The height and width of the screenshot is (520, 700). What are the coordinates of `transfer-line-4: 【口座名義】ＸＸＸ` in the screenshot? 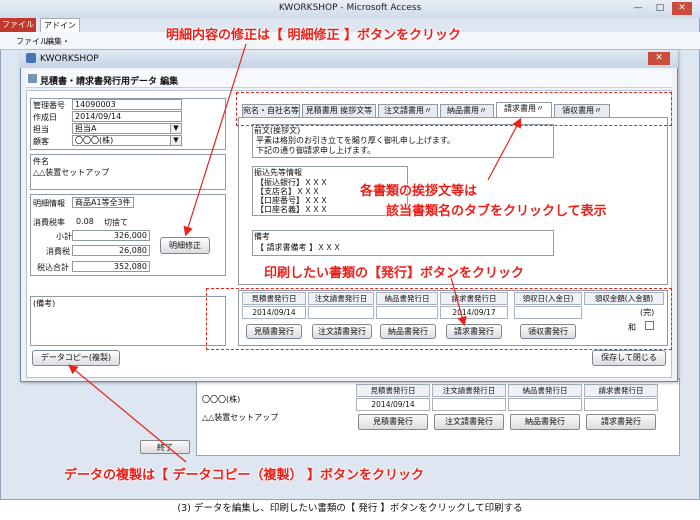 It's located at (292, 209).